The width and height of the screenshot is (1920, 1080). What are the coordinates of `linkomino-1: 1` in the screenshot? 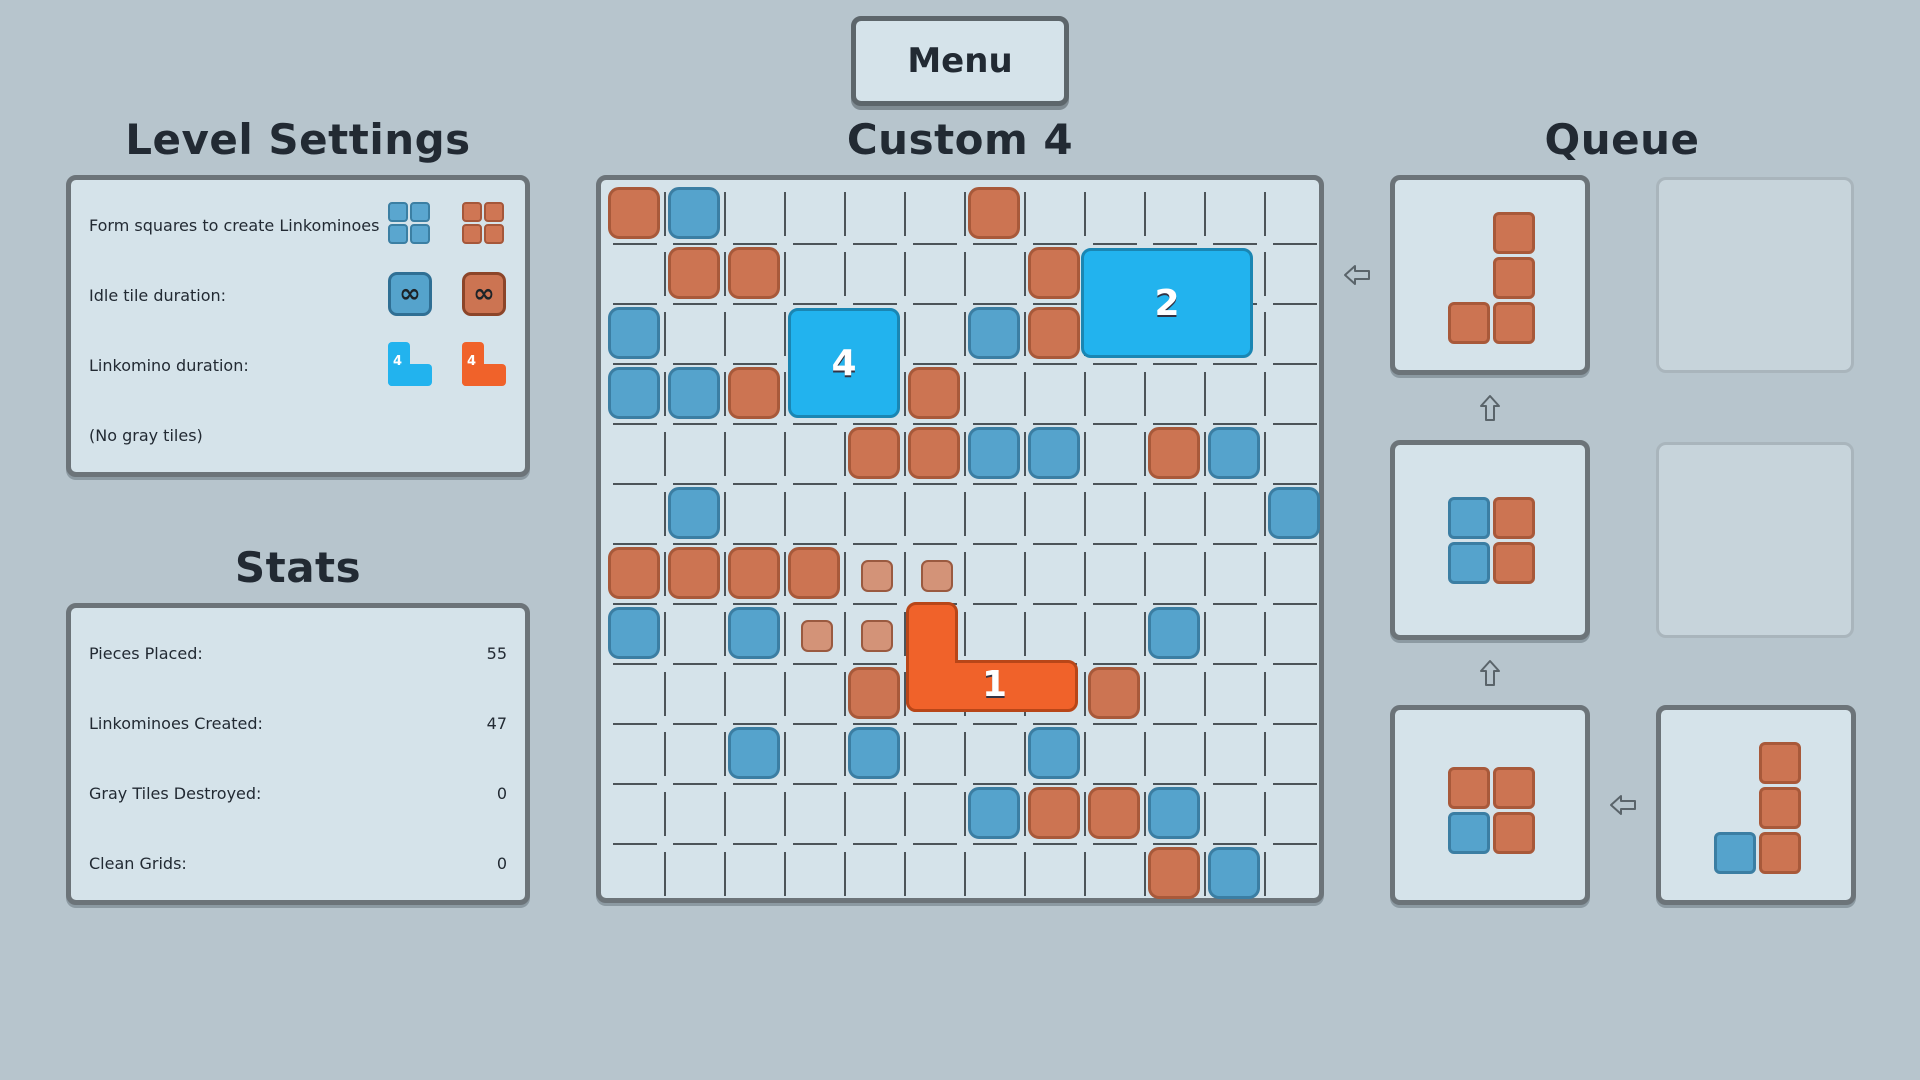 It's located at (992, 657).